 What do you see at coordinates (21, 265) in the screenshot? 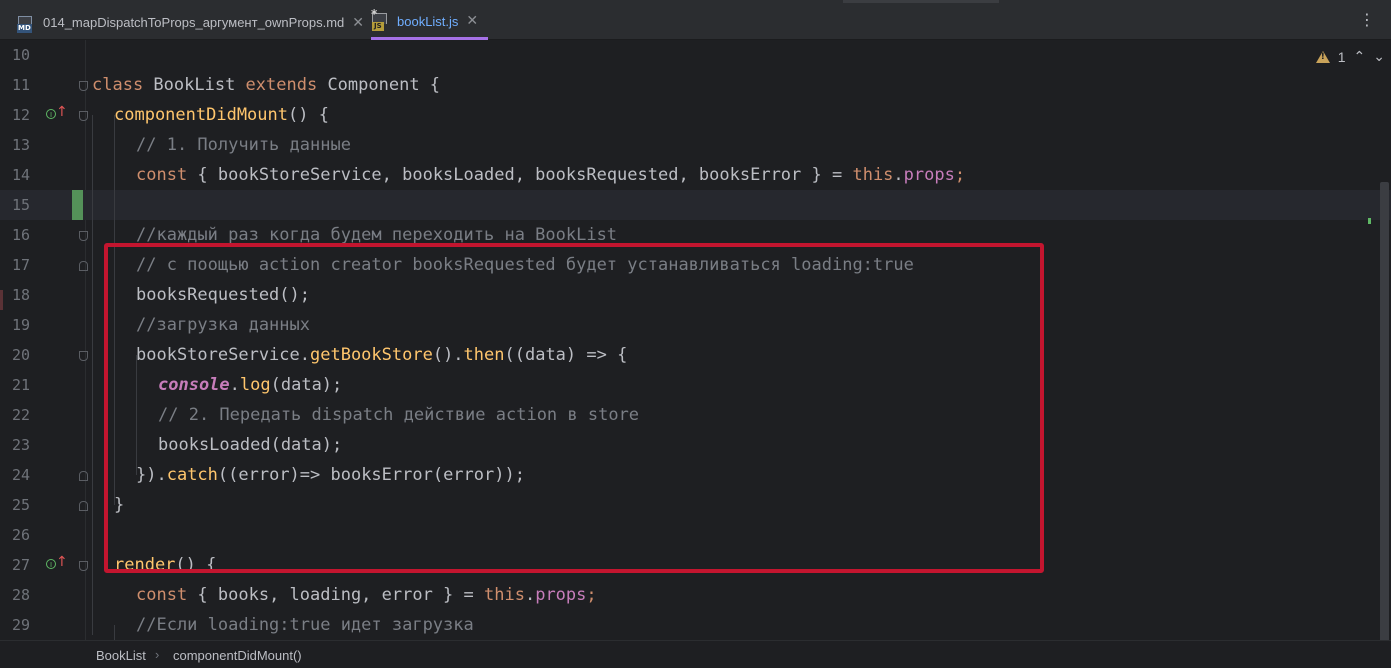
I see `line-number: 17` at bounding box center [21, 265].